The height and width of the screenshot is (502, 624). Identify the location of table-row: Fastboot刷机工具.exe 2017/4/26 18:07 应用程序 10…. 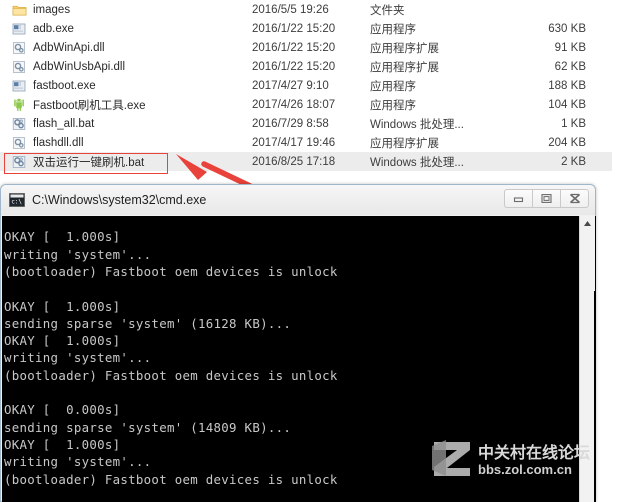
(306, 104).